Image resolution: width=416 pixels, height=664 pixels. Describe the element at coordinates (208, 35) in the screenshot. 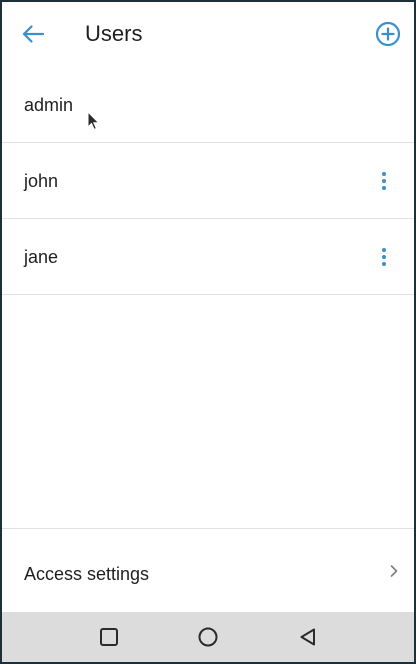

I see `app-header: Users` at that location.